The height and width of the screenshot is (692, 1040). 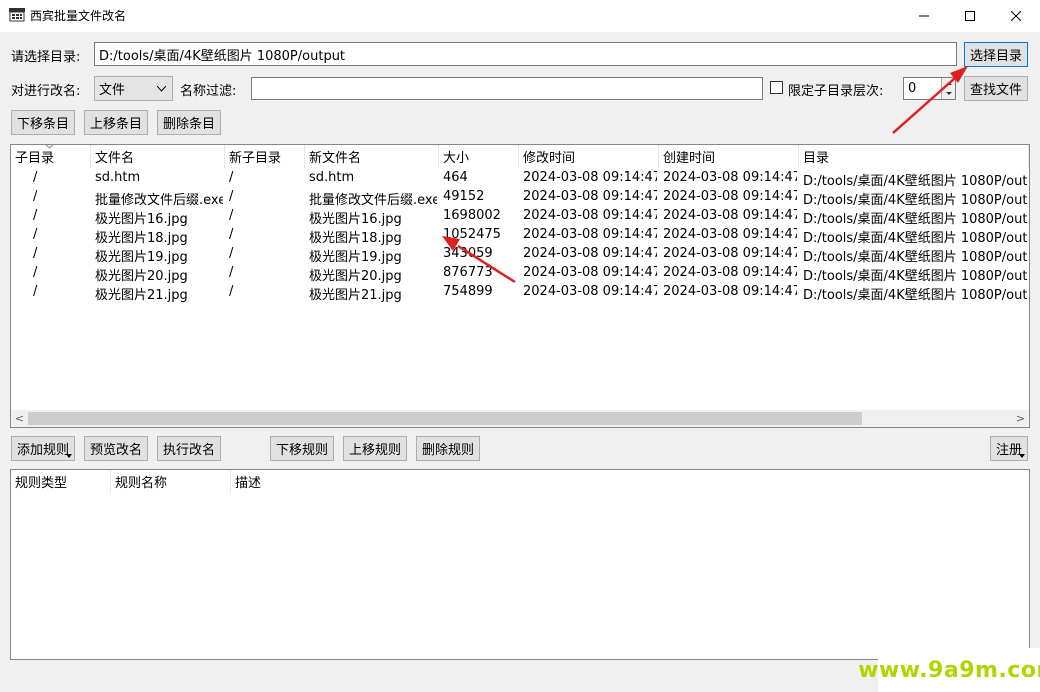 What do you see at coordinates (924, 105) in the screenshot?
I see `annotation-arrow-choose-dir` at bounding box center [924, 105].